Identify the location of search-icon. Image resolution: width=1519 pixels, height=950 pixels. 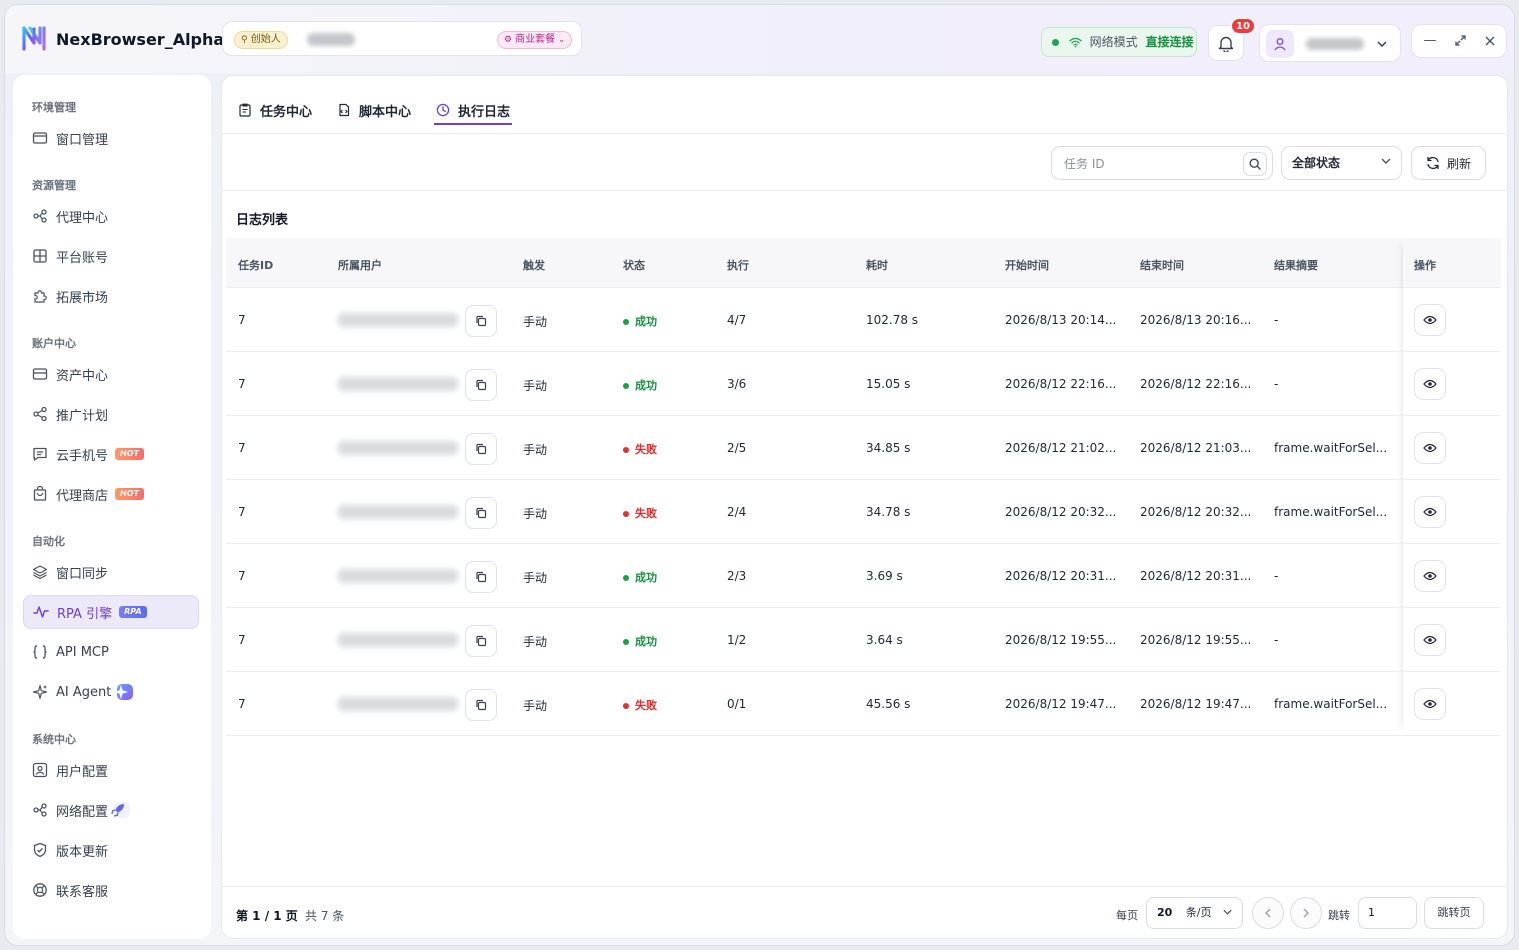
(1255, 164).